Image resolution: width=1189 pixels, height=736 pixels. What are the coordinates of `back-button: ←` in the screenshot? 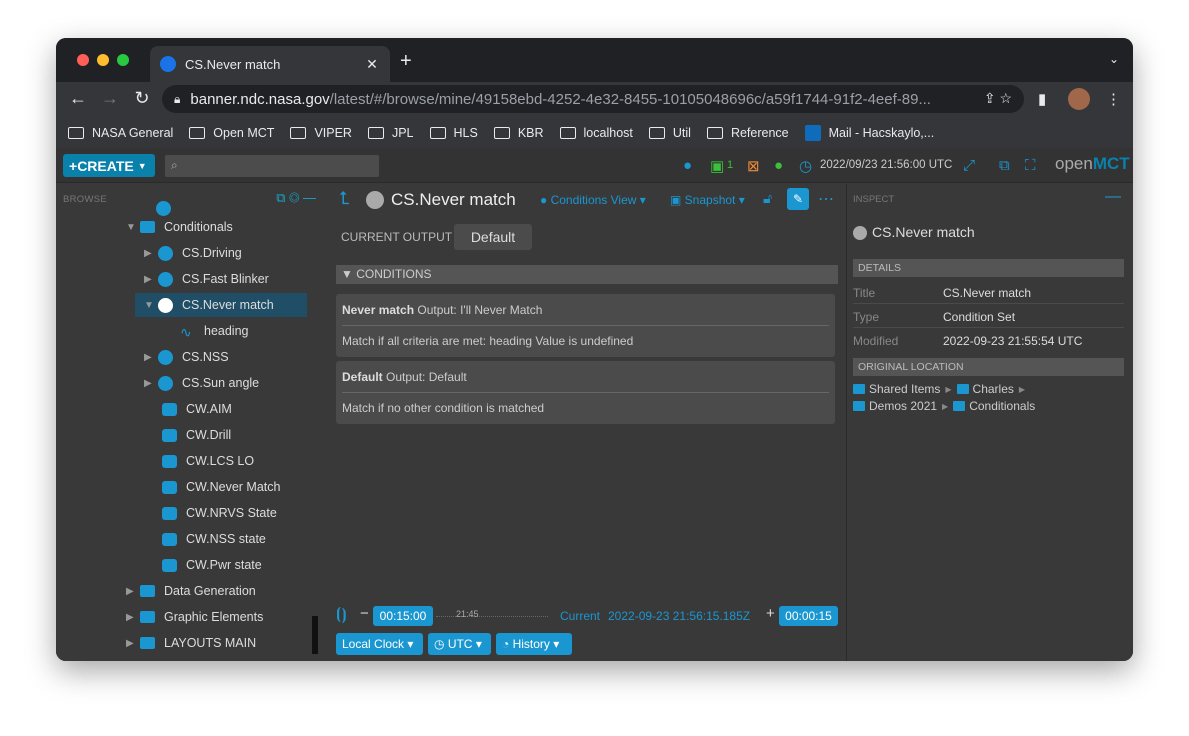 It's located at (78, 98).